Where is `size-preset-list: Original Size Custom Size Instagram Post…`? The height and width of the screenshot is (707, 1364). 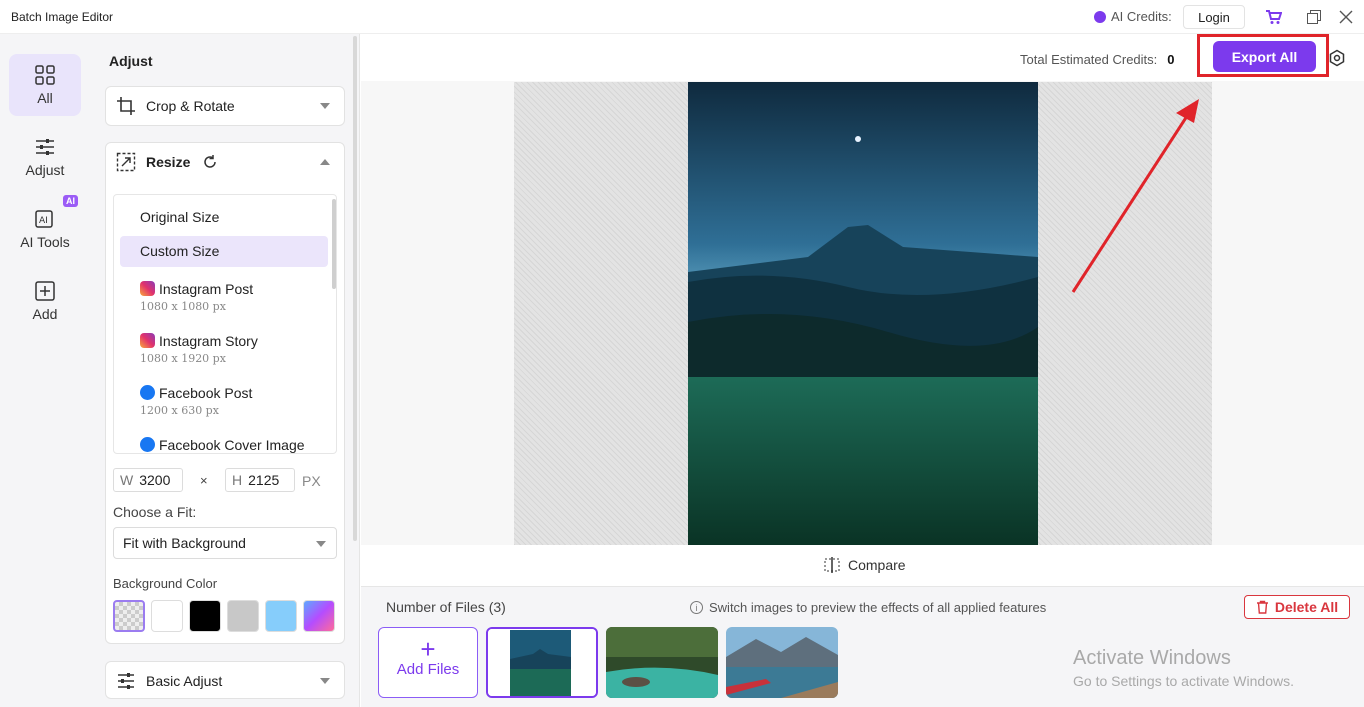 size-preset-list: Original Size Custom Size Instagram Post… is located at coordinates (225, 324).